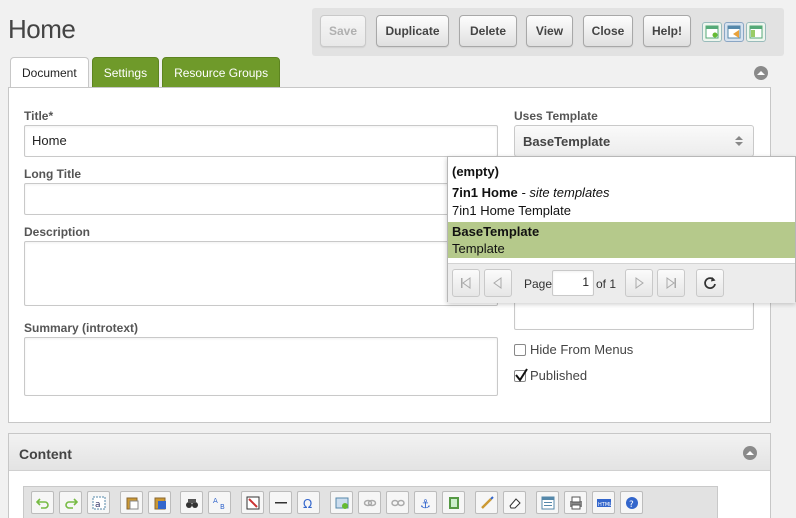  What do you see at coordinates (125, 72) in the screenshot?
I see `tab-settings: Settings` at bounding box center [125, 72].